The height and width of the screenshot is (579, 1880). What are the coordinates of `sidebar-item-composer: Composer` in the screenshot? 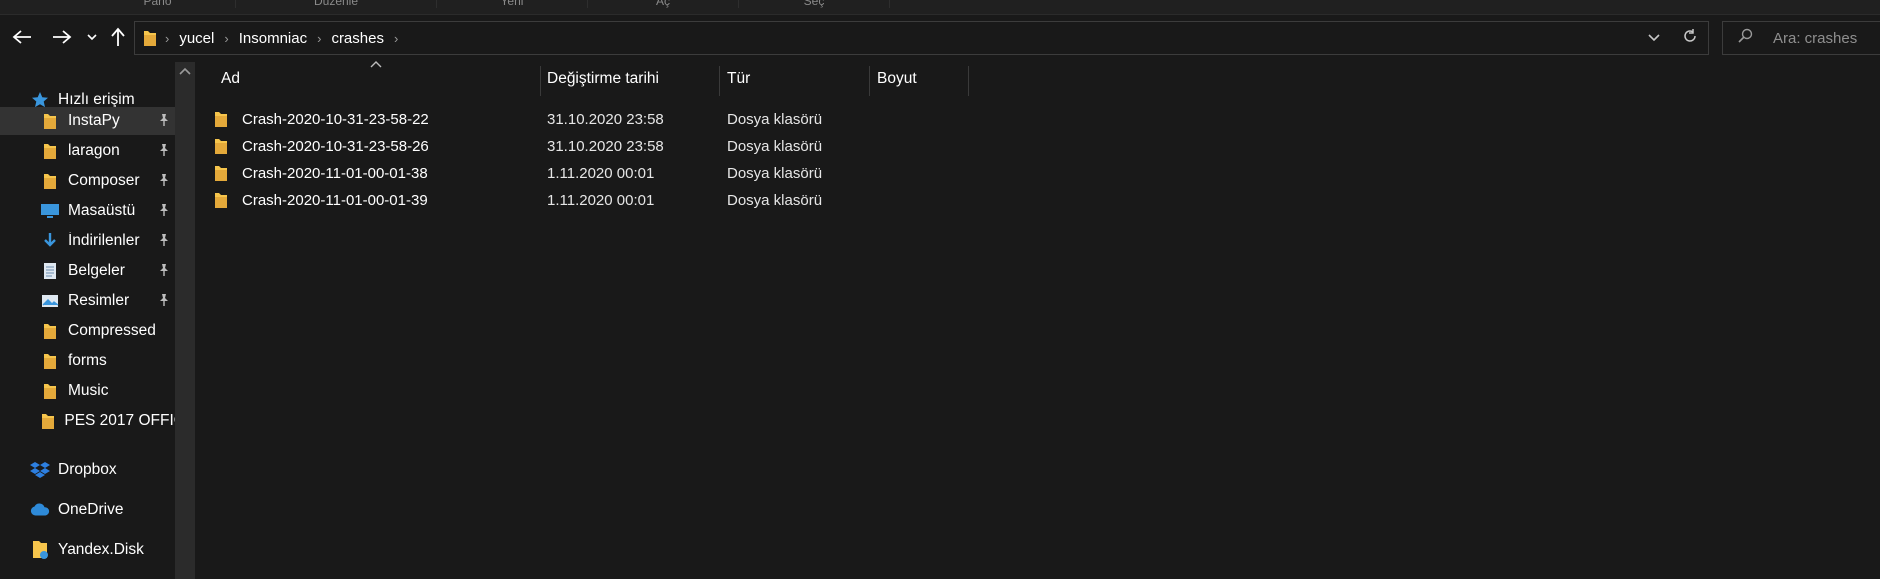 It's located at (87, 181).